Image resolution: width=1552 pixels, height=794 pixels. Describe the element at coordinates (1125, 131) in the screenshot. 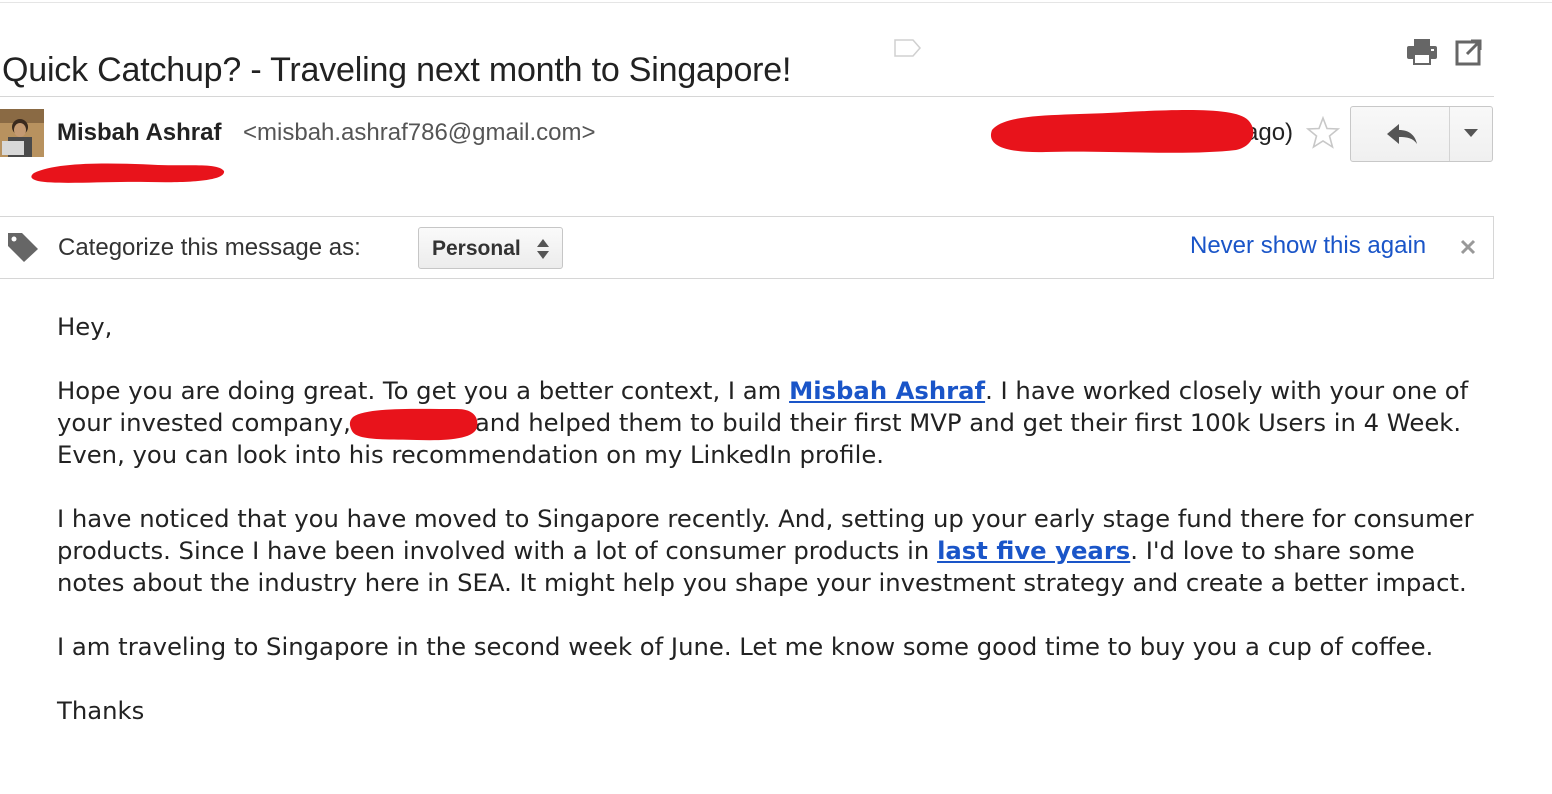

I see `redacted-date` at that location.